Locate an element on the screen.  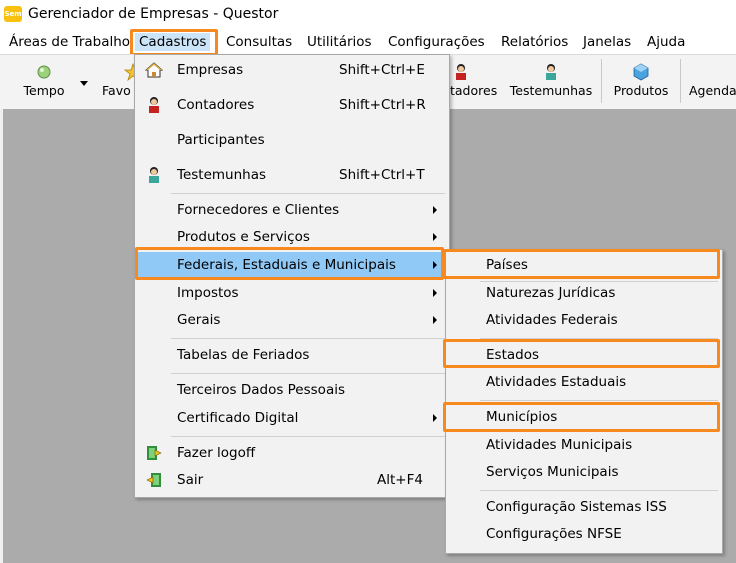
menu-item-gerais: Gerais is located at coordinates (292, 320).